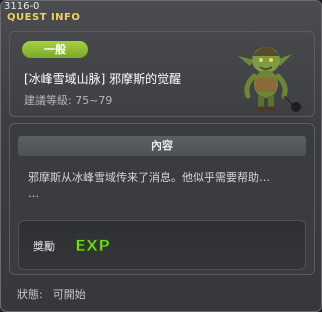  What do you see at coordinates (68, 100) in the screenshot?
I see `quest-level-range: 建議等級: 75~79` at bounding box center [68, 100].